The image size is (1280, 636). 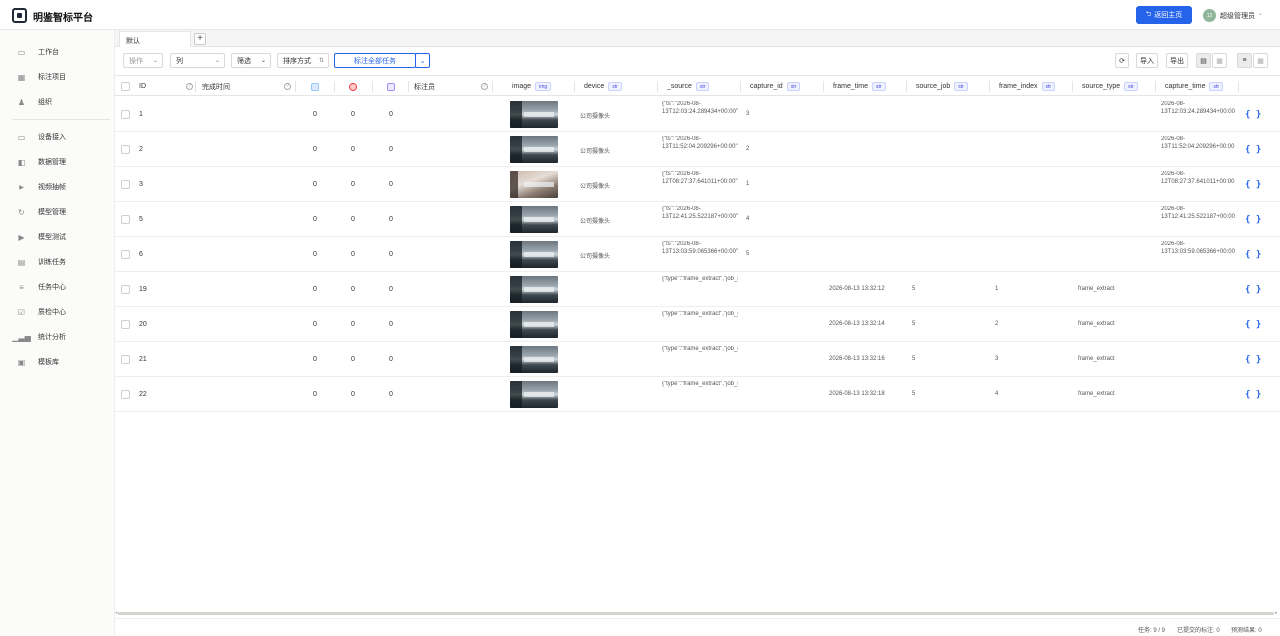 What do you see at coordinates (57, 212) in the screenshot?
I see `sidebar-item-models: ↻ 模型管理` at bounding box center [57, 212].